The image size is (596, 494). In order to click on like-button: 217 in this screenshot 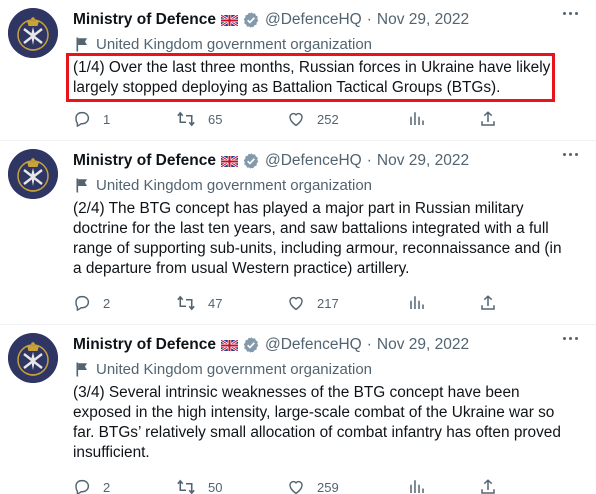, I will do `click(313, 303)`.